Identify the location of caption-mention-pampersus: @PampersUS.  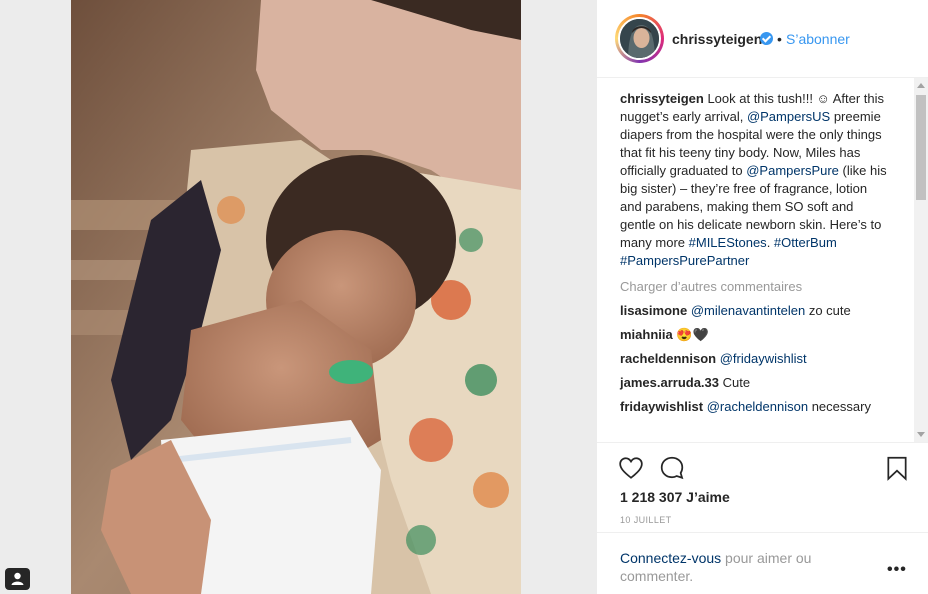
(788, 116).